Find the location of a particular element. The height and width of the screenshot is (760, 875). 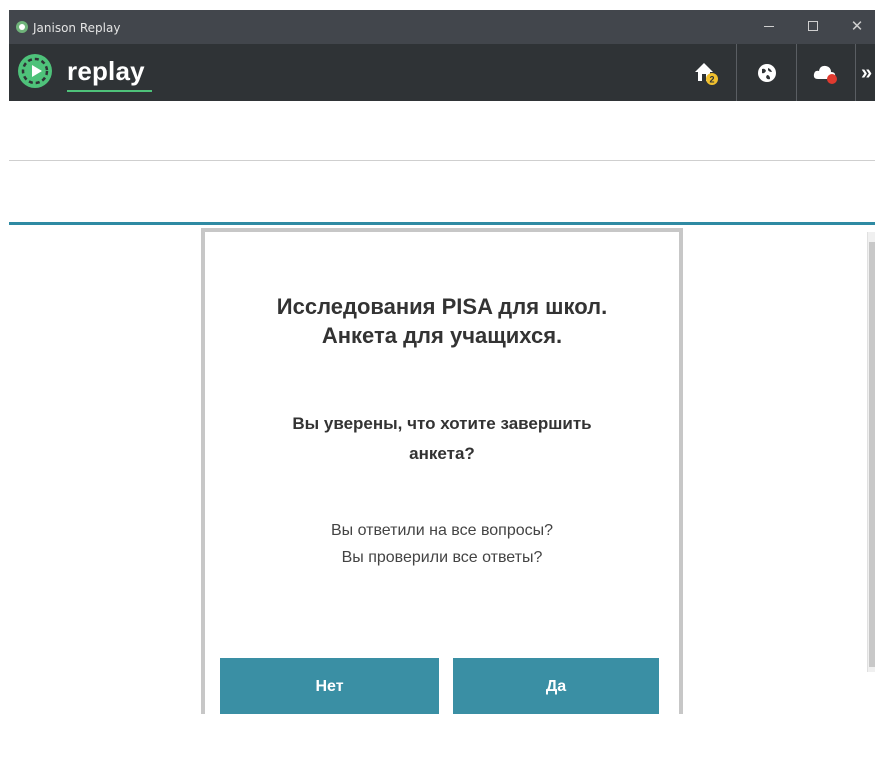

minimize-button is located at coordinates (769, 27).